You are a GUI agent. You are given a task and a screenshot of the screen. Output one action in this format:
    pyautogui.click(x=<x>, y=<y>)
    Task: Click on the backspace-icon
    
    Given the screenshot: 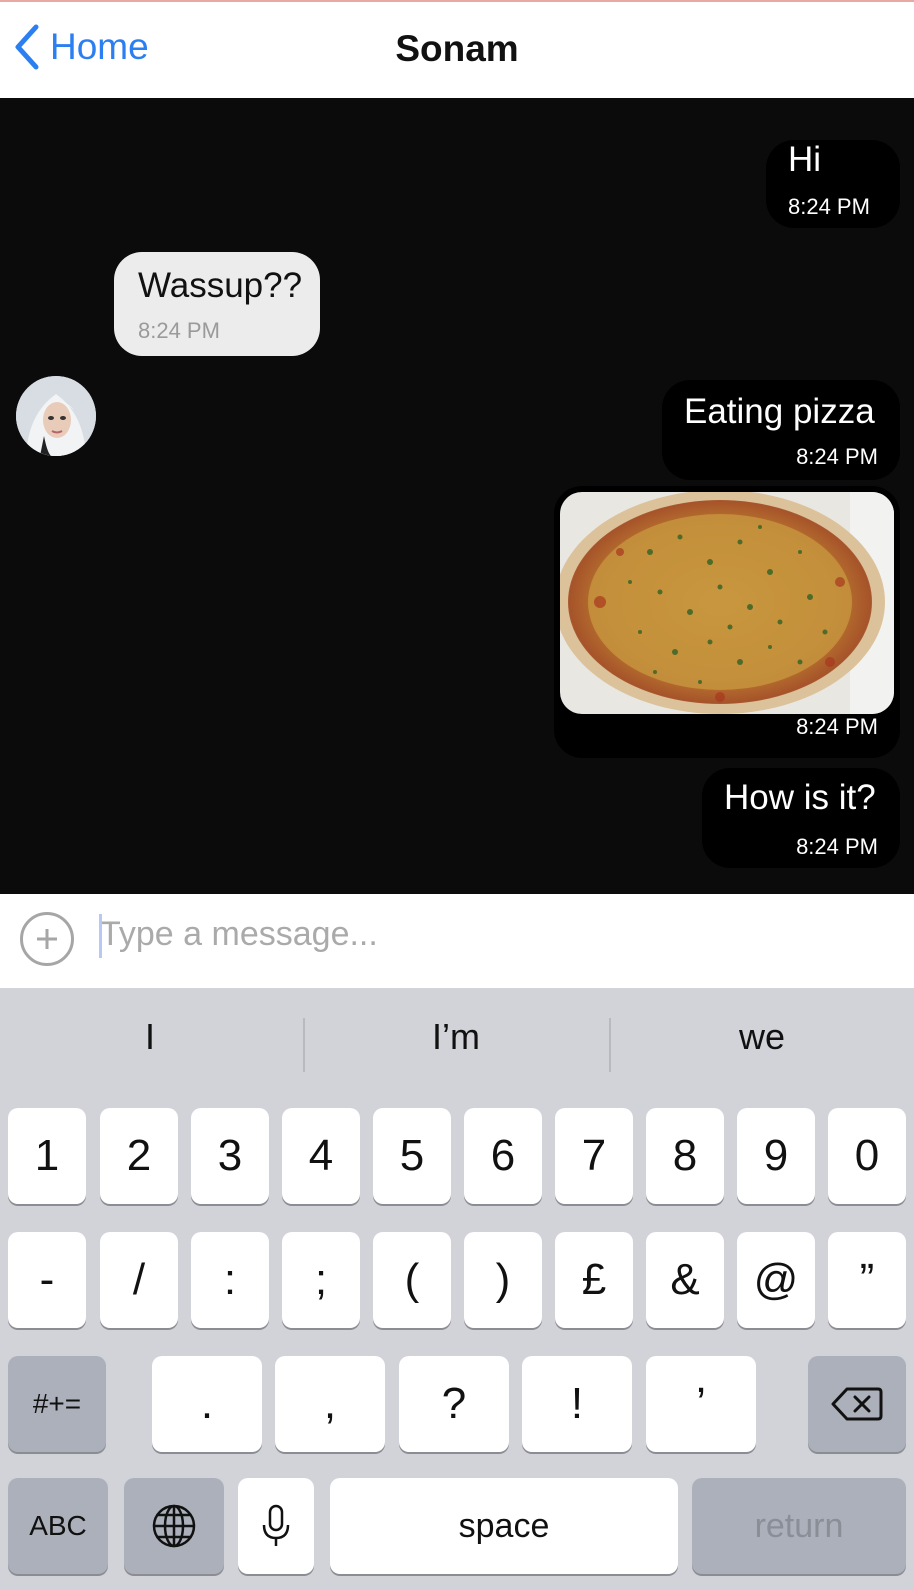 What is the action you would take?
    pyautogui.click(x=857, y=1404)
    